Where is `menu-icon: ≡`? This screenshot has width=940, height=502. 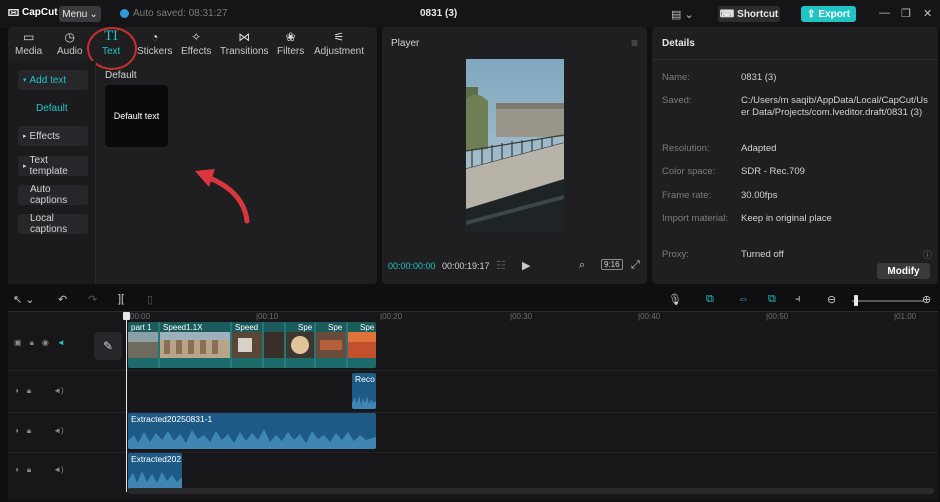 menu-icon: ≡ is located at coordinates (634, 43).